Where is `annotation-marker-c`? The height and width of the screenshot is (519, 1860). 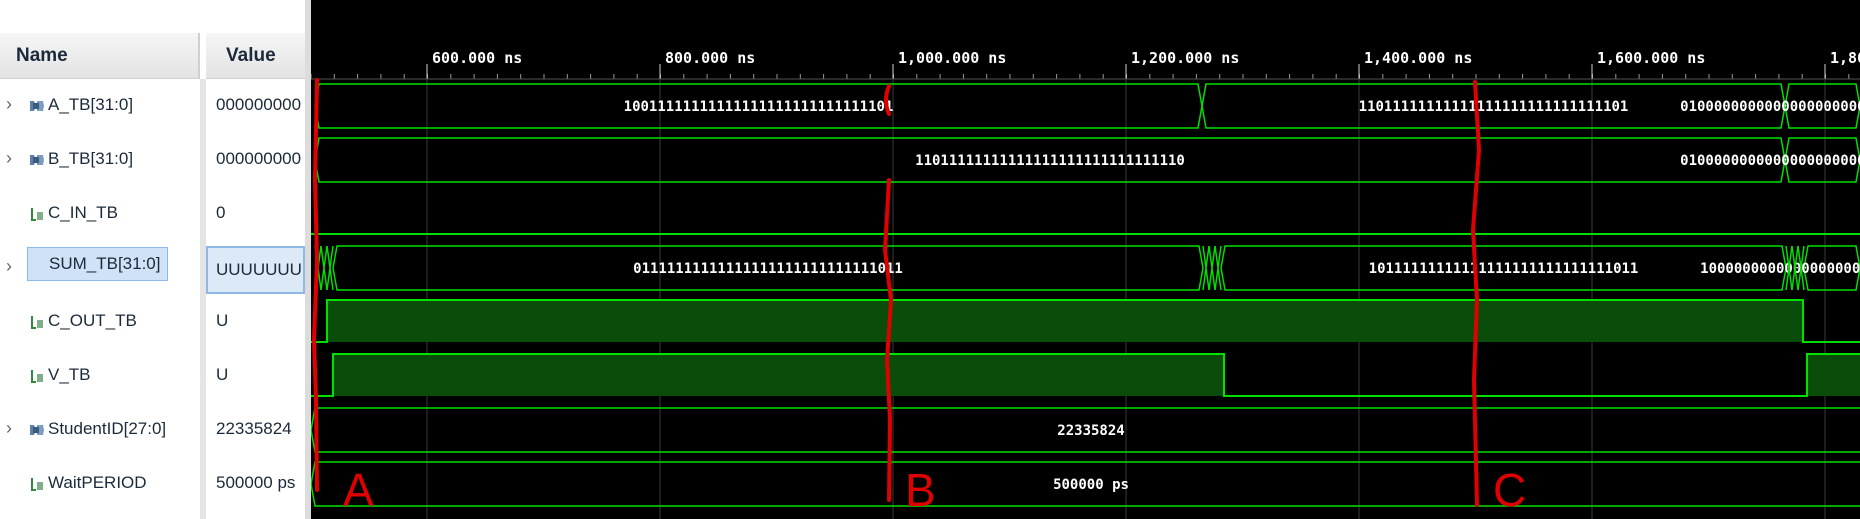
annotation-marker-c is located at coordinates (1476, 293).